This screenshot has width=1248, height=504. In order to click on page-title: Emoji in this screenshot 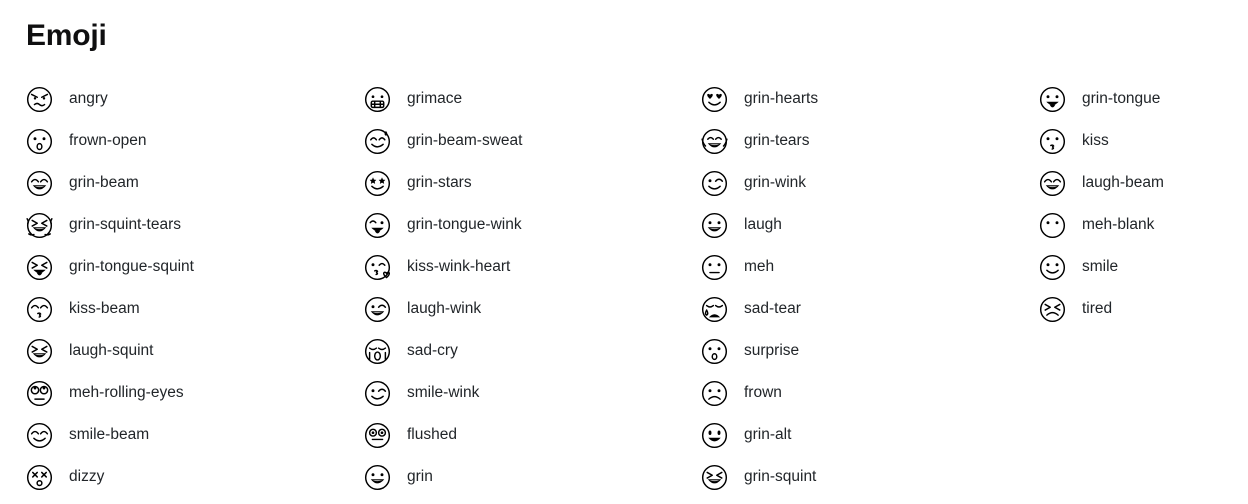, I will do `click(66, 35)`.